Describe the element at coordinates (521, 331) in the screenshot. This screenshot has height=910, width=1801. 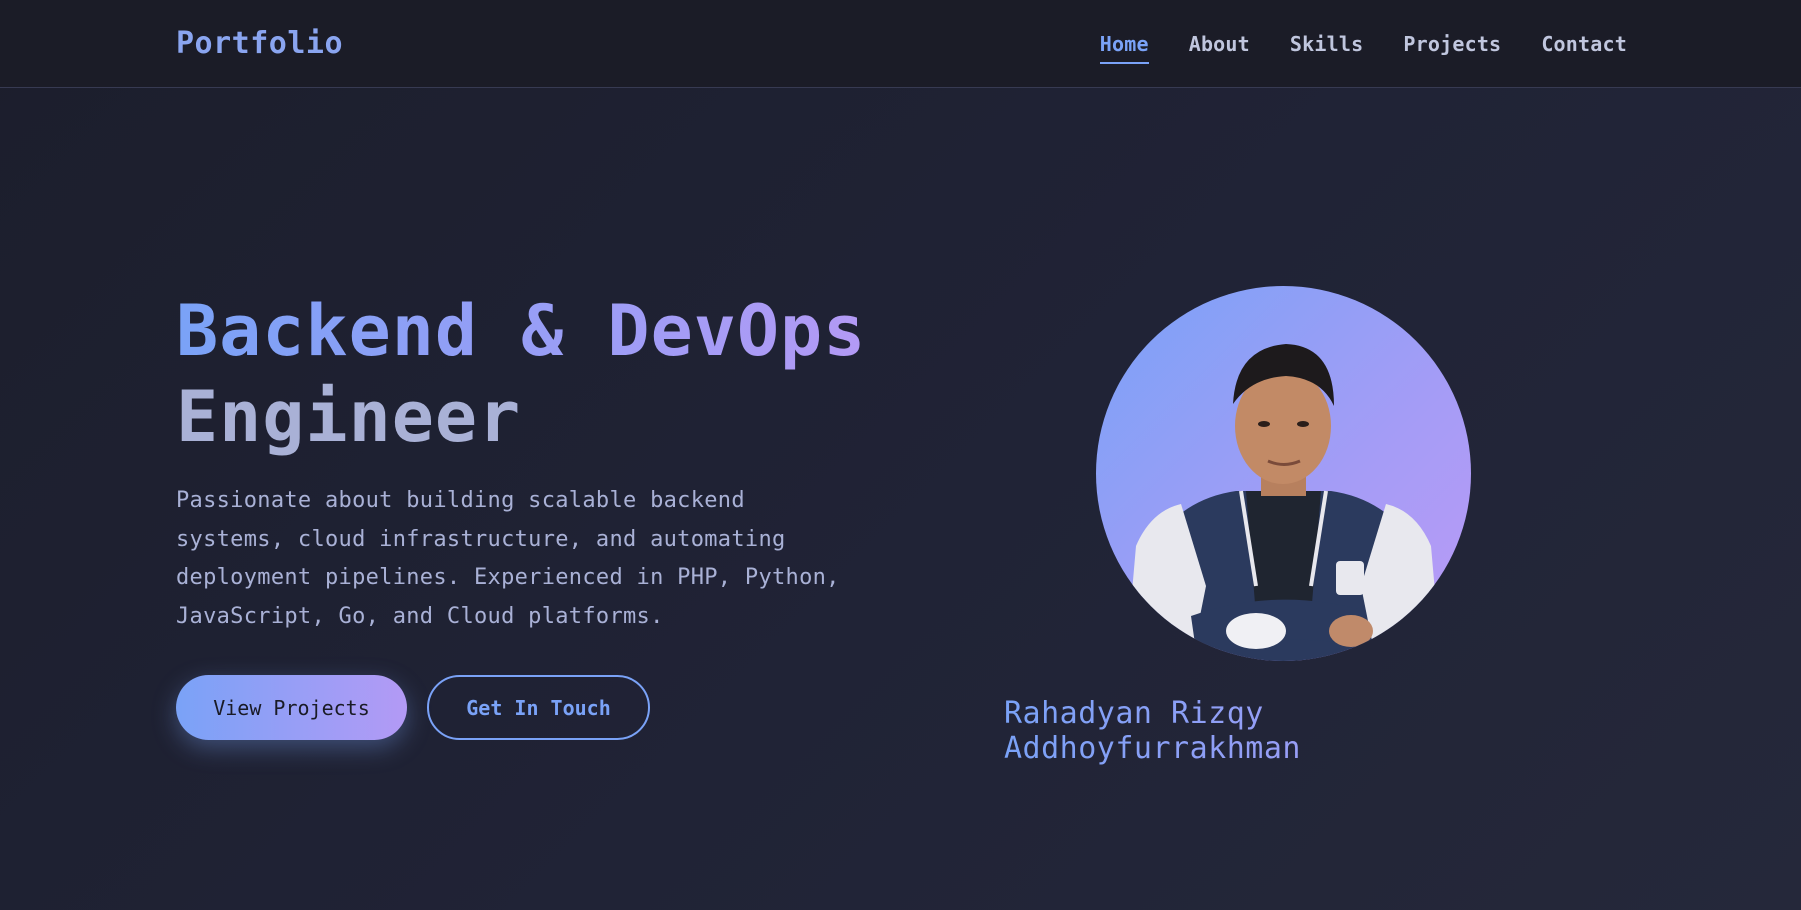
I see `hero-title-line1: Backend & DevOps` at that location.